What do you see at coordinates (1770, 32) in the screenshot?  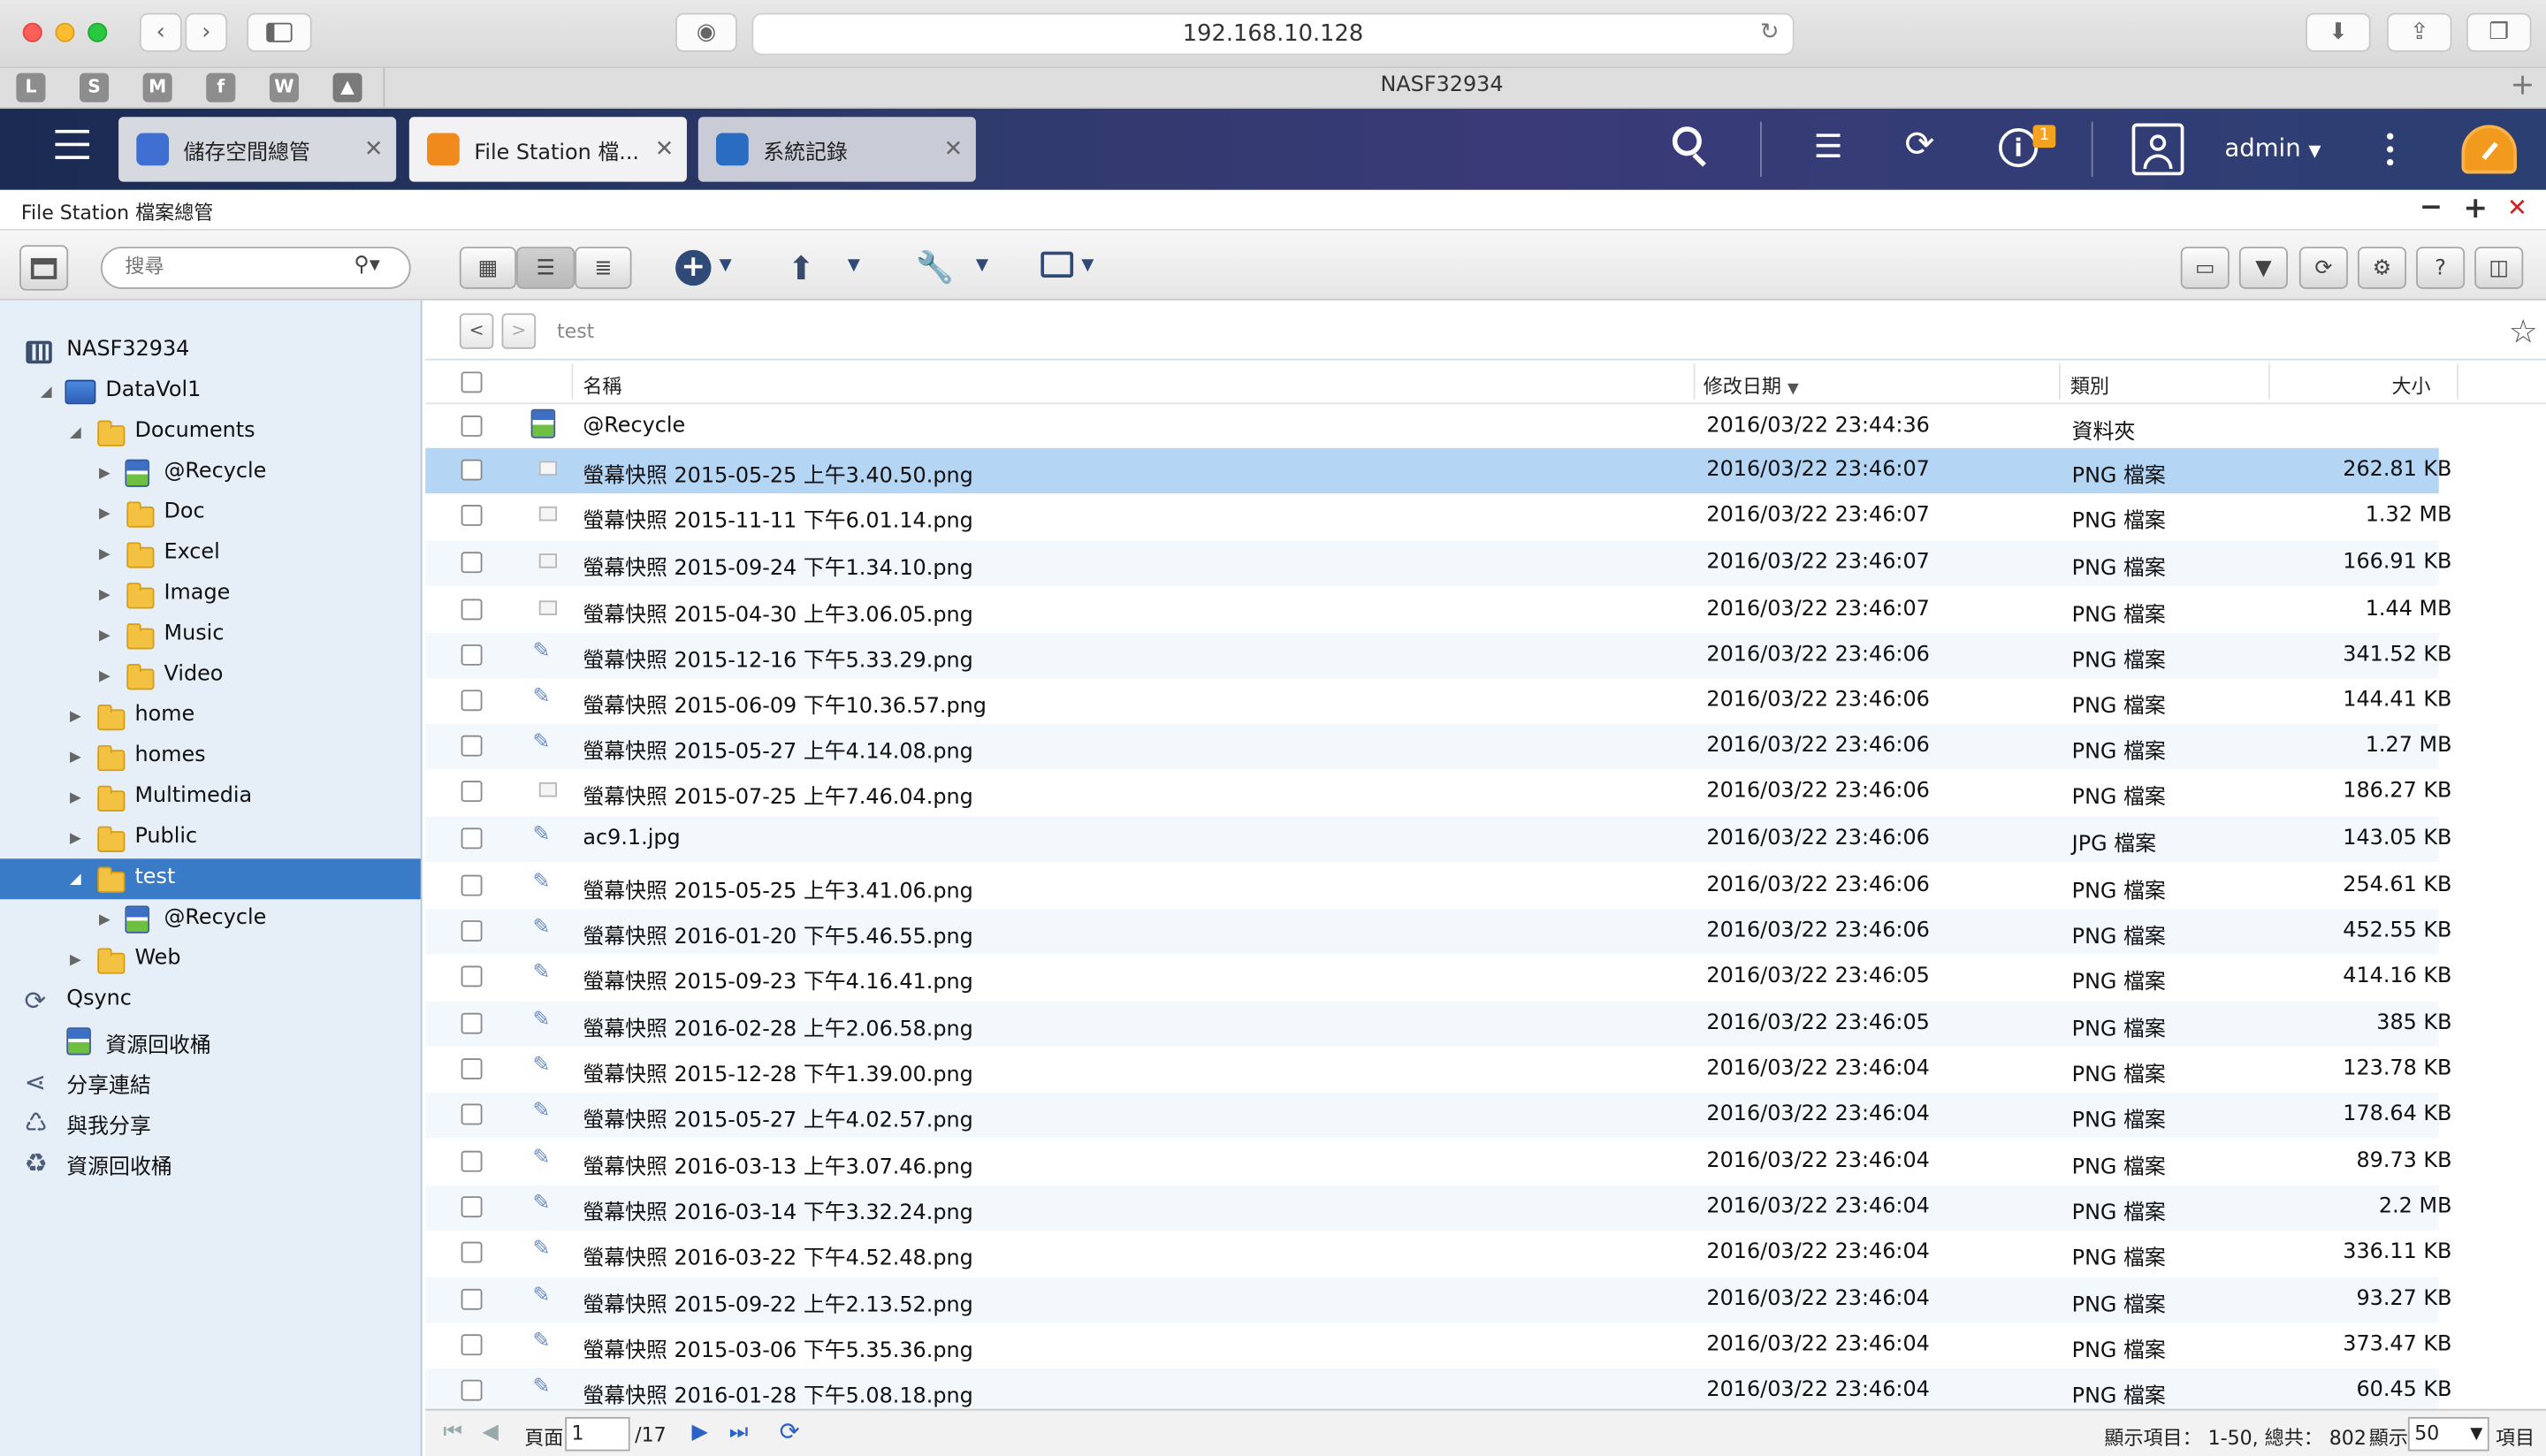 I see `reload-icon: ↻` at bounding box center [1770, 32].